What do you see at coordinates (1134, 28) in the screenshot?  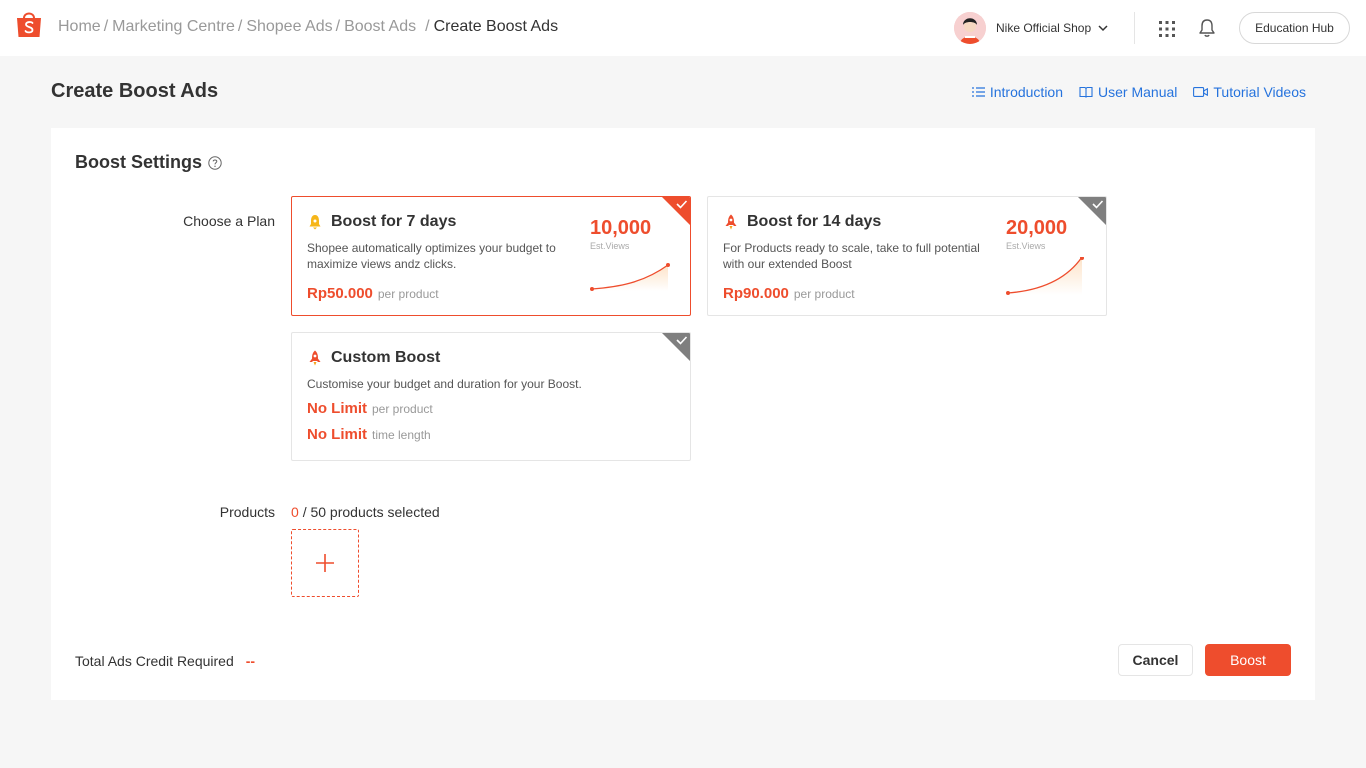 I see `header-divider` at bounding box center [1134, 28].